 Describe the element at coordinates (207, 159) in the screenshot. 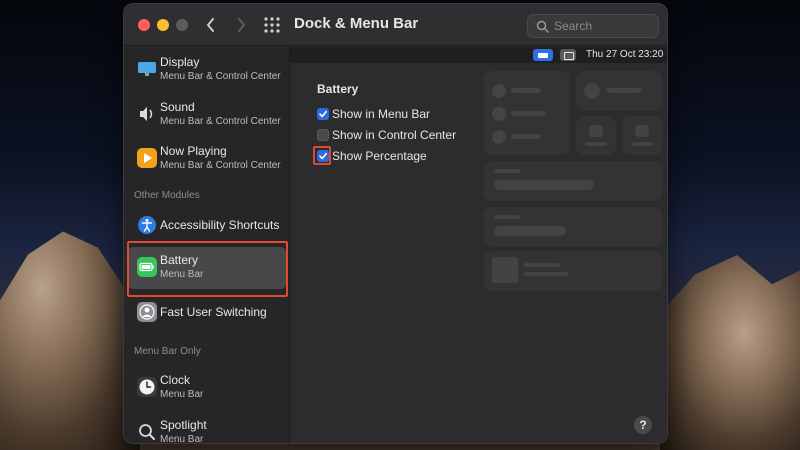

I see `sidebar-item-now-playing: Now Playing Menu Bar & Control Center` at that location.